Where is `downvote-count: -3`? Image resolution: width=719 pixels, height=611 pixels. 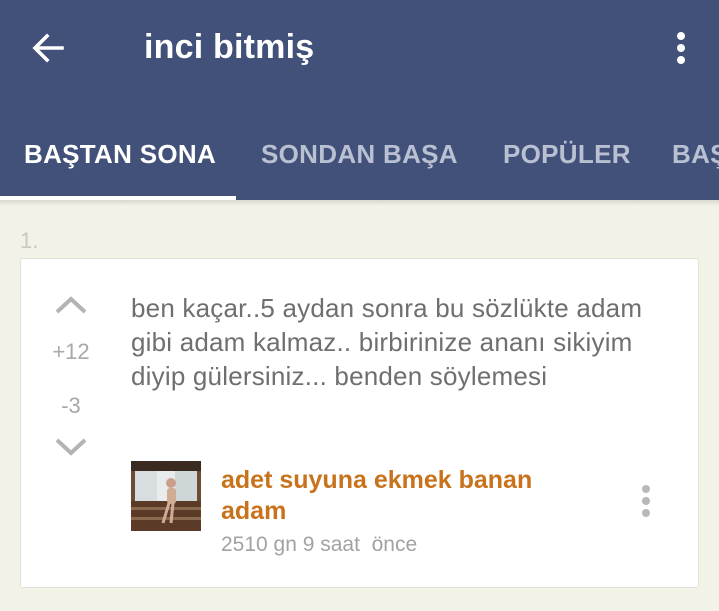
downvote-count: -3 is located at coordinates (71, 405).